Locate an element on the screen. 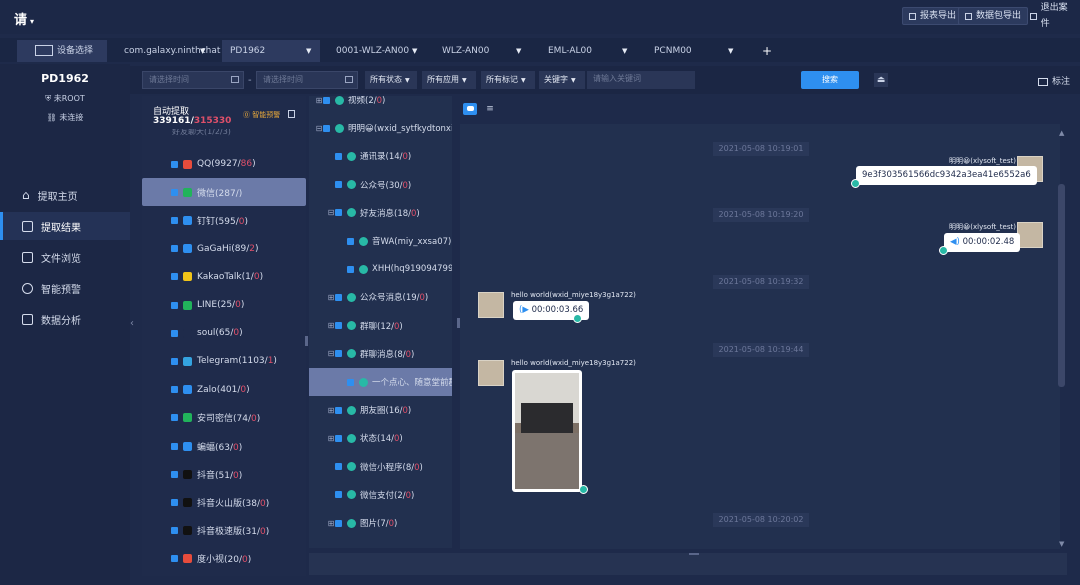 This screenshot has width=1080, height=585. app-list-item: 抖音火山版(38/0) is located at coordinates (224, 502).